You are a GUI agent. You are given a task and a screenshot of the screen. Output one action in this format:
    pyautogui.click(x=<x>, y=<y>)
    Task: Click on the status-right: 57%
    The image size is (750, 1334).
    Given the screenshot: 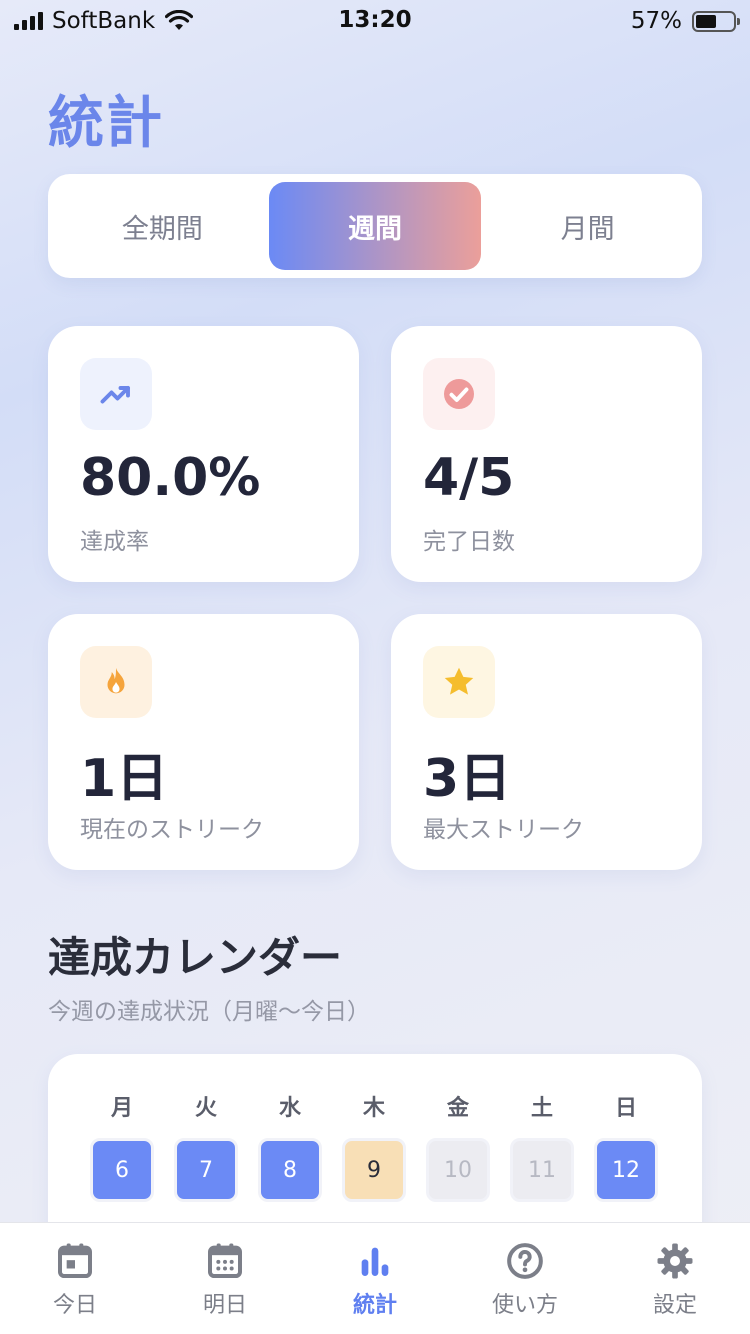 What is the action you would take?
    pyautogui.click(x=685, y=21)
    